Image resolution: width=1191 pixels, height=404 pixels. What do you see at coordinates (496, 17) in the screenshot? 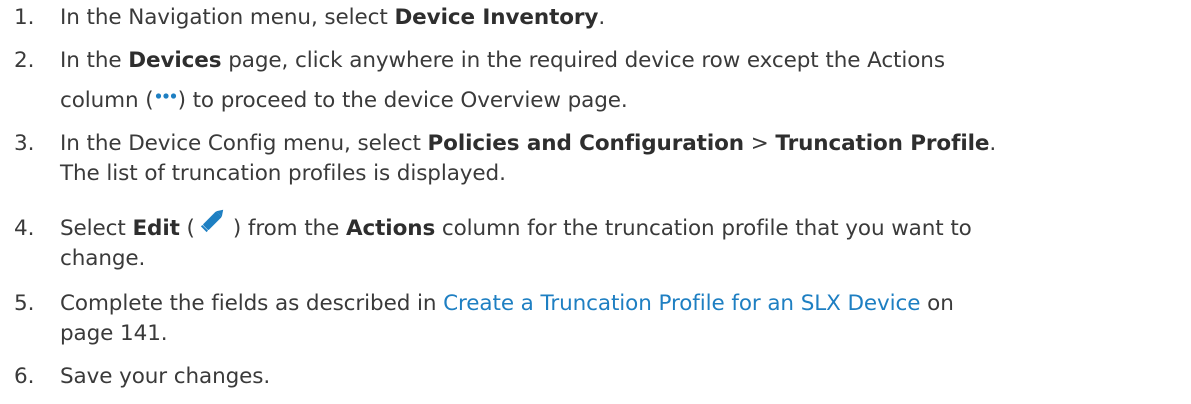
I see `ui-term: Device Inventory` at bounding box center [496, 17].